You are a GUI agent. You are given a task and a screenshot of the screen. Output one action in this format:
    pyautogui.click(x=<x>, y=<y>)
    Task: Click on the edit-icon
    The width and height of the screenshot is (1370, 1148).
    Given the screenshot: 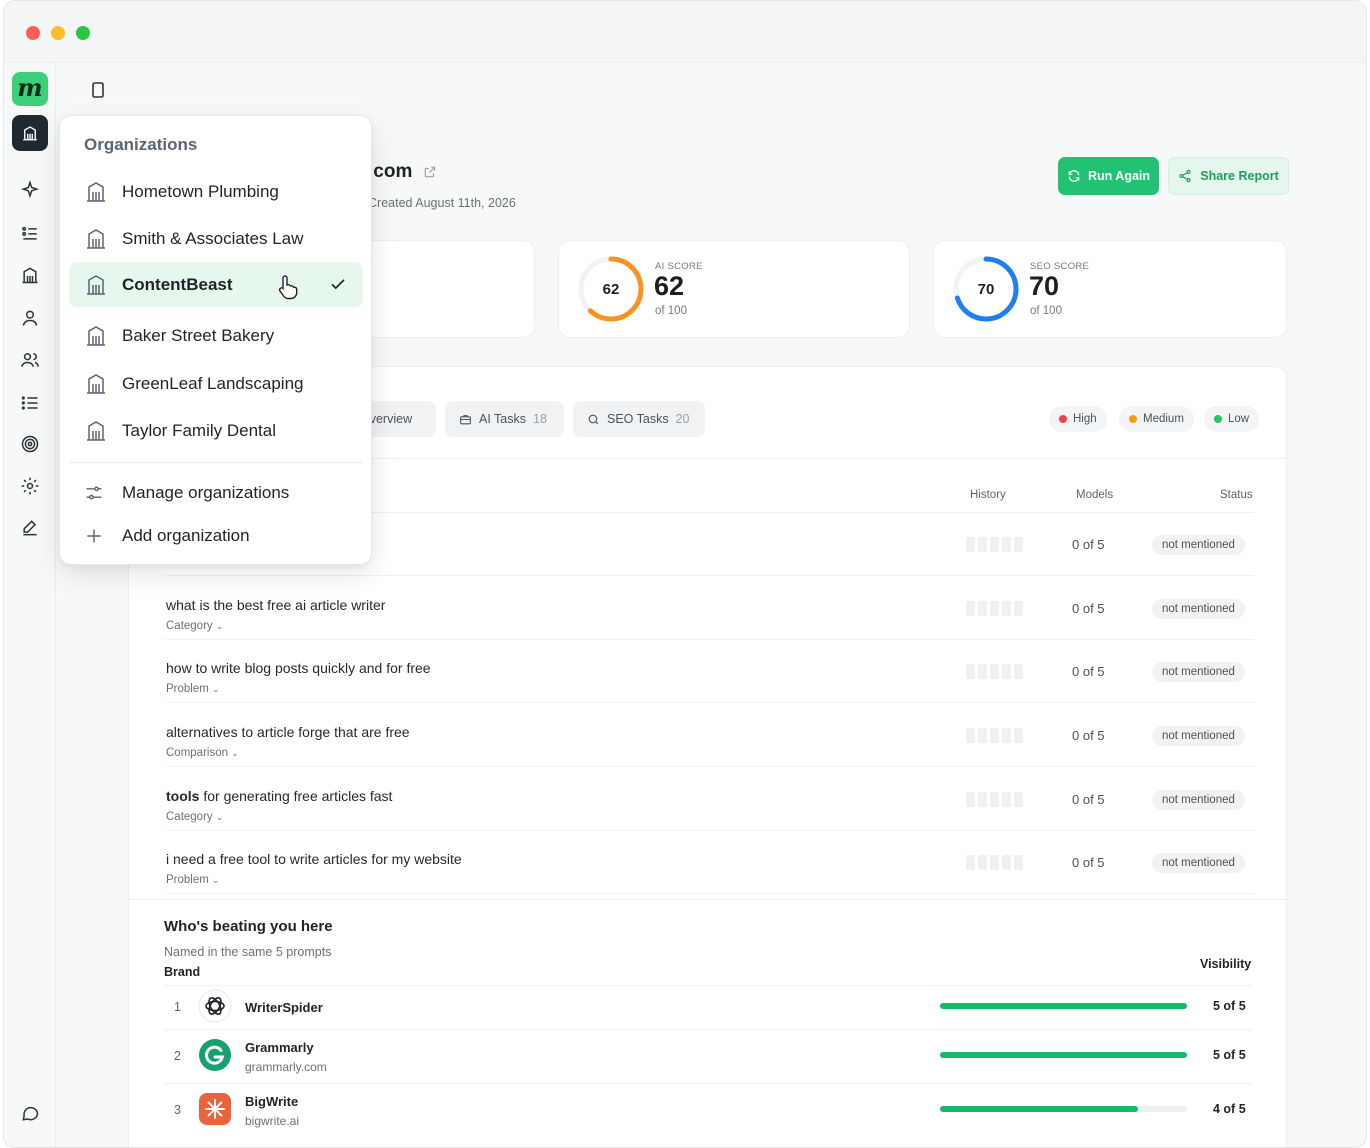 What is the action you would take?
    pyautogui.click(x=30, y=528)
    